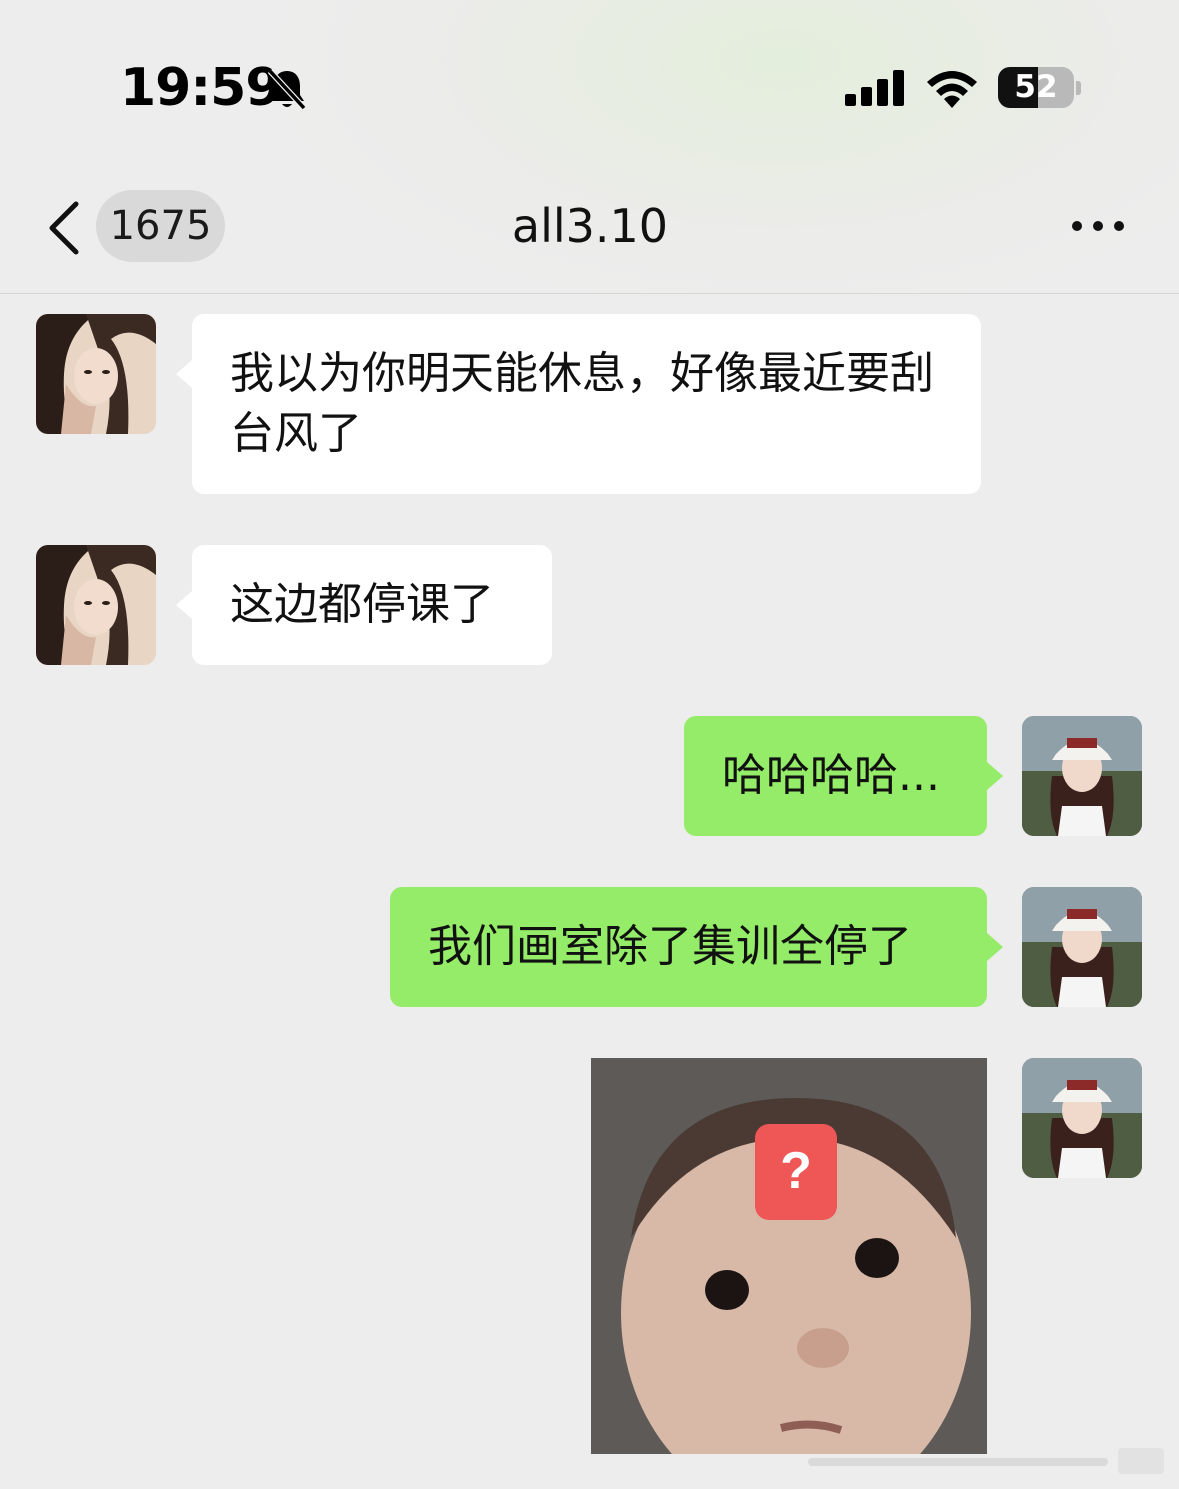  I want to click on watermark-graphic, so click(986, 1461).